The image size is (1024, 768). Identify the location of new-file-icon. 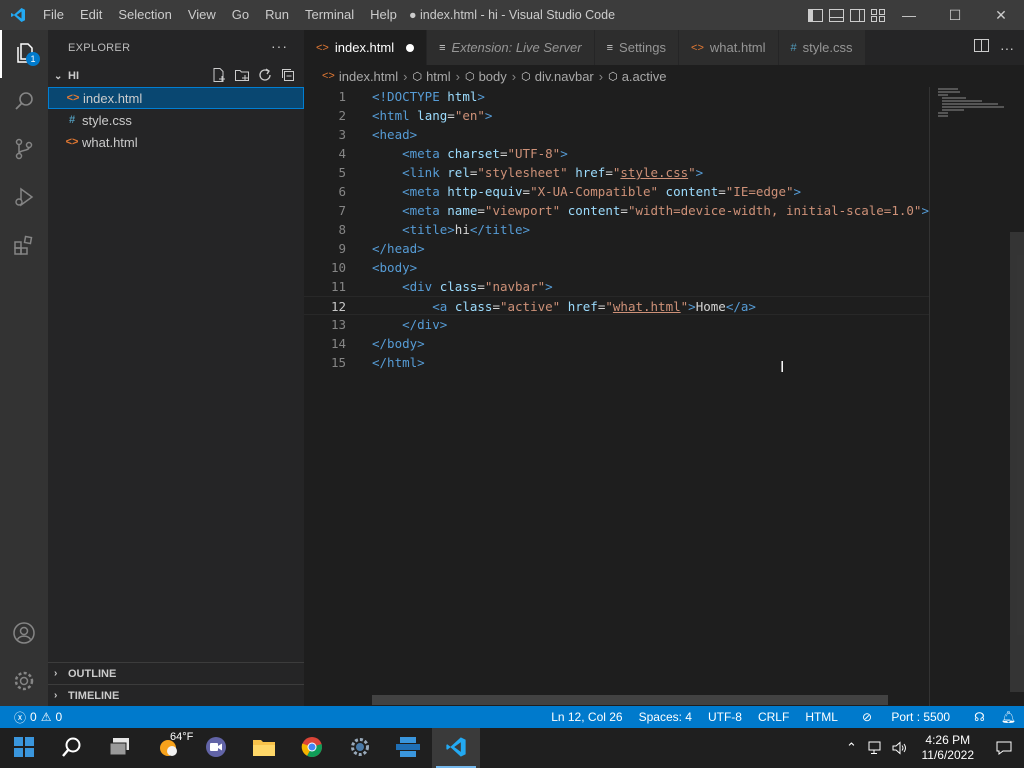
(219, 75).